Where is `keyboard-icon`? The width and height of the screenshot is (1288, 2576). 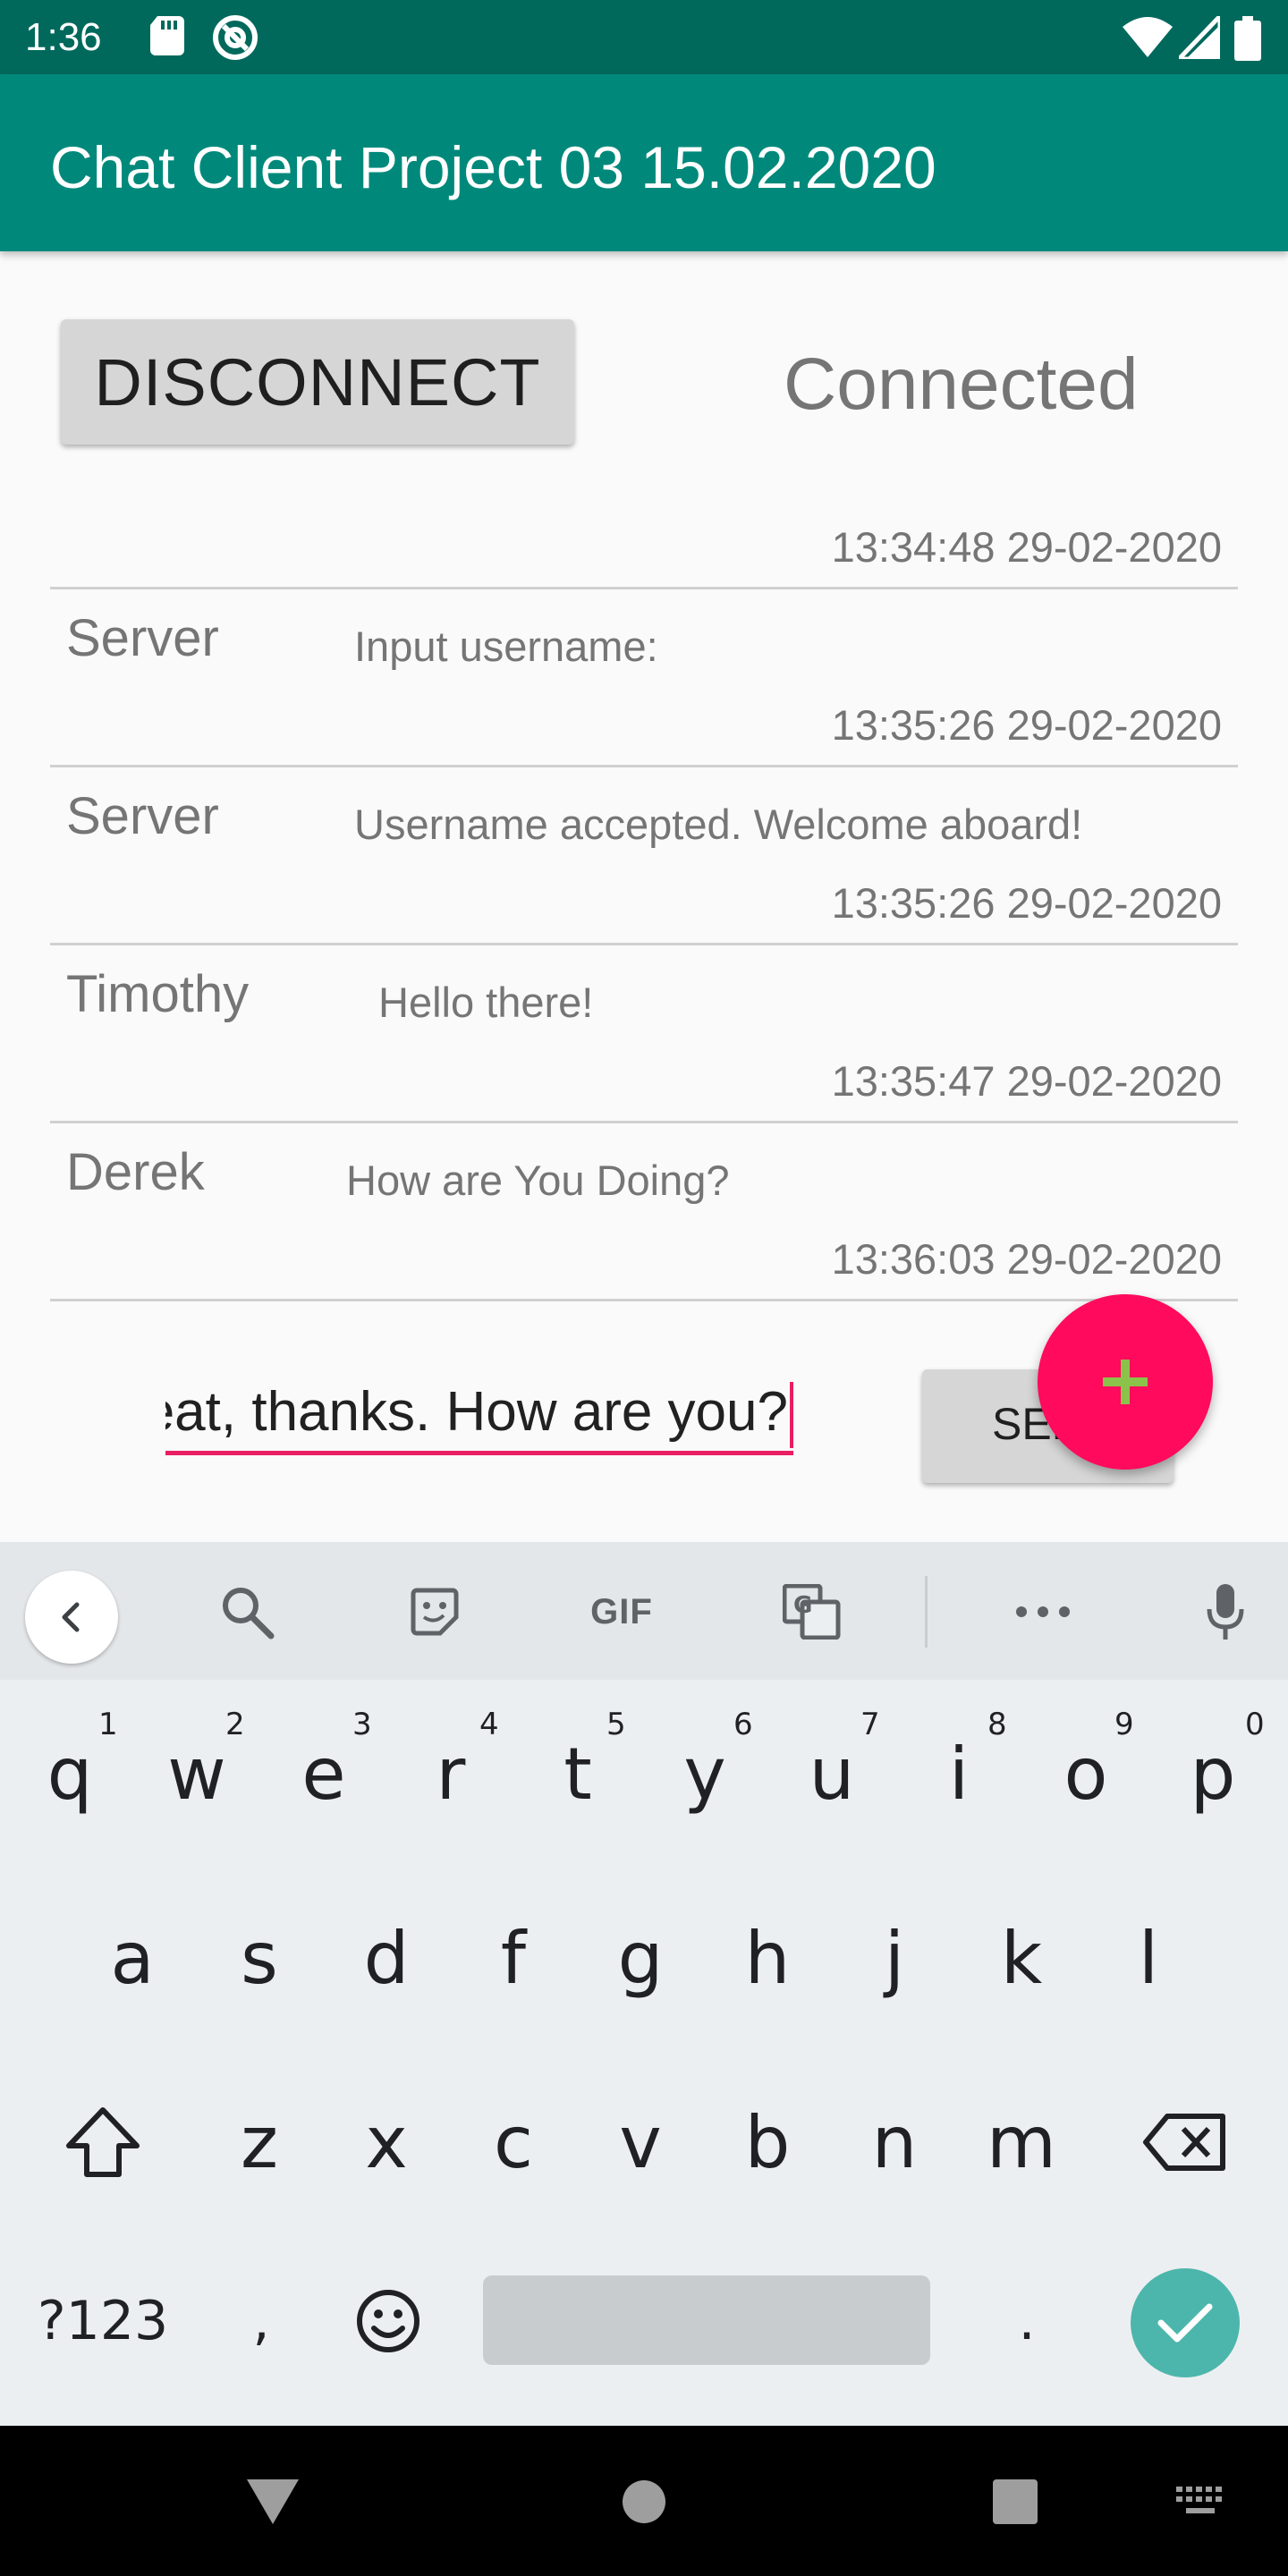
keyboard-icon is located at coordinates (1199, 2500).